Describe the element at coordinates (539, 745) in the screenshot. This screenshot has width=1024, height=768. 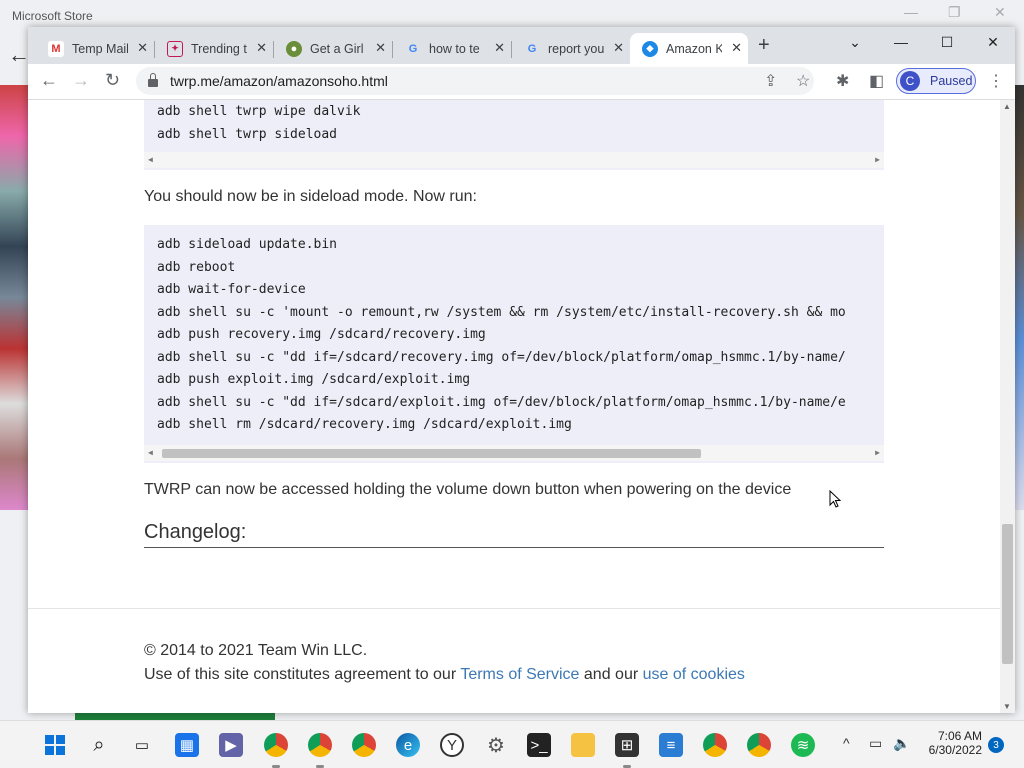
I see `terminal-icon: >_` at that location.